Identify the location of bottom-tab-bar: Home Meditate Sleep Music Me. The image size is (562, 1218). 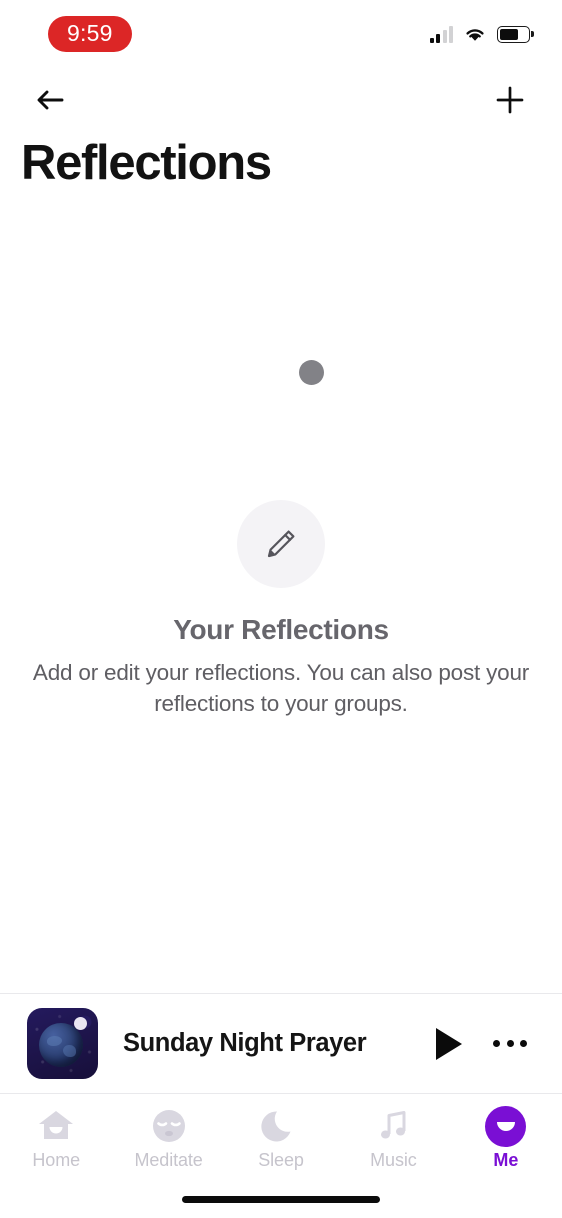
(281, 1139).